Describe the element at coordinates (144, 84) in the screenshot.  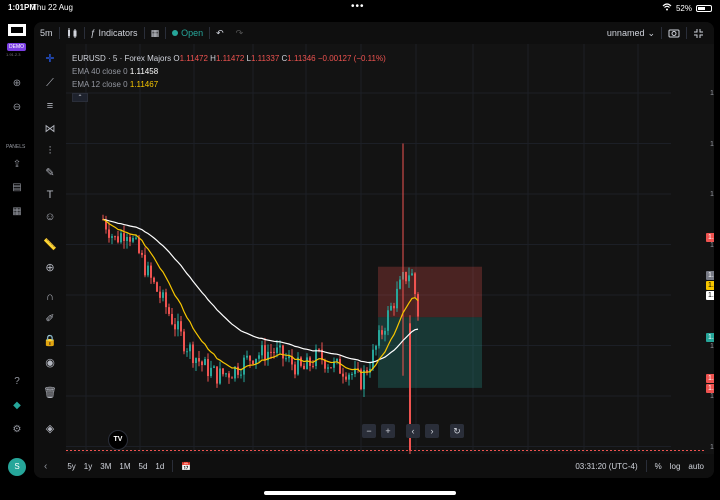
I see `ema12-value: 1.11467` at that location.